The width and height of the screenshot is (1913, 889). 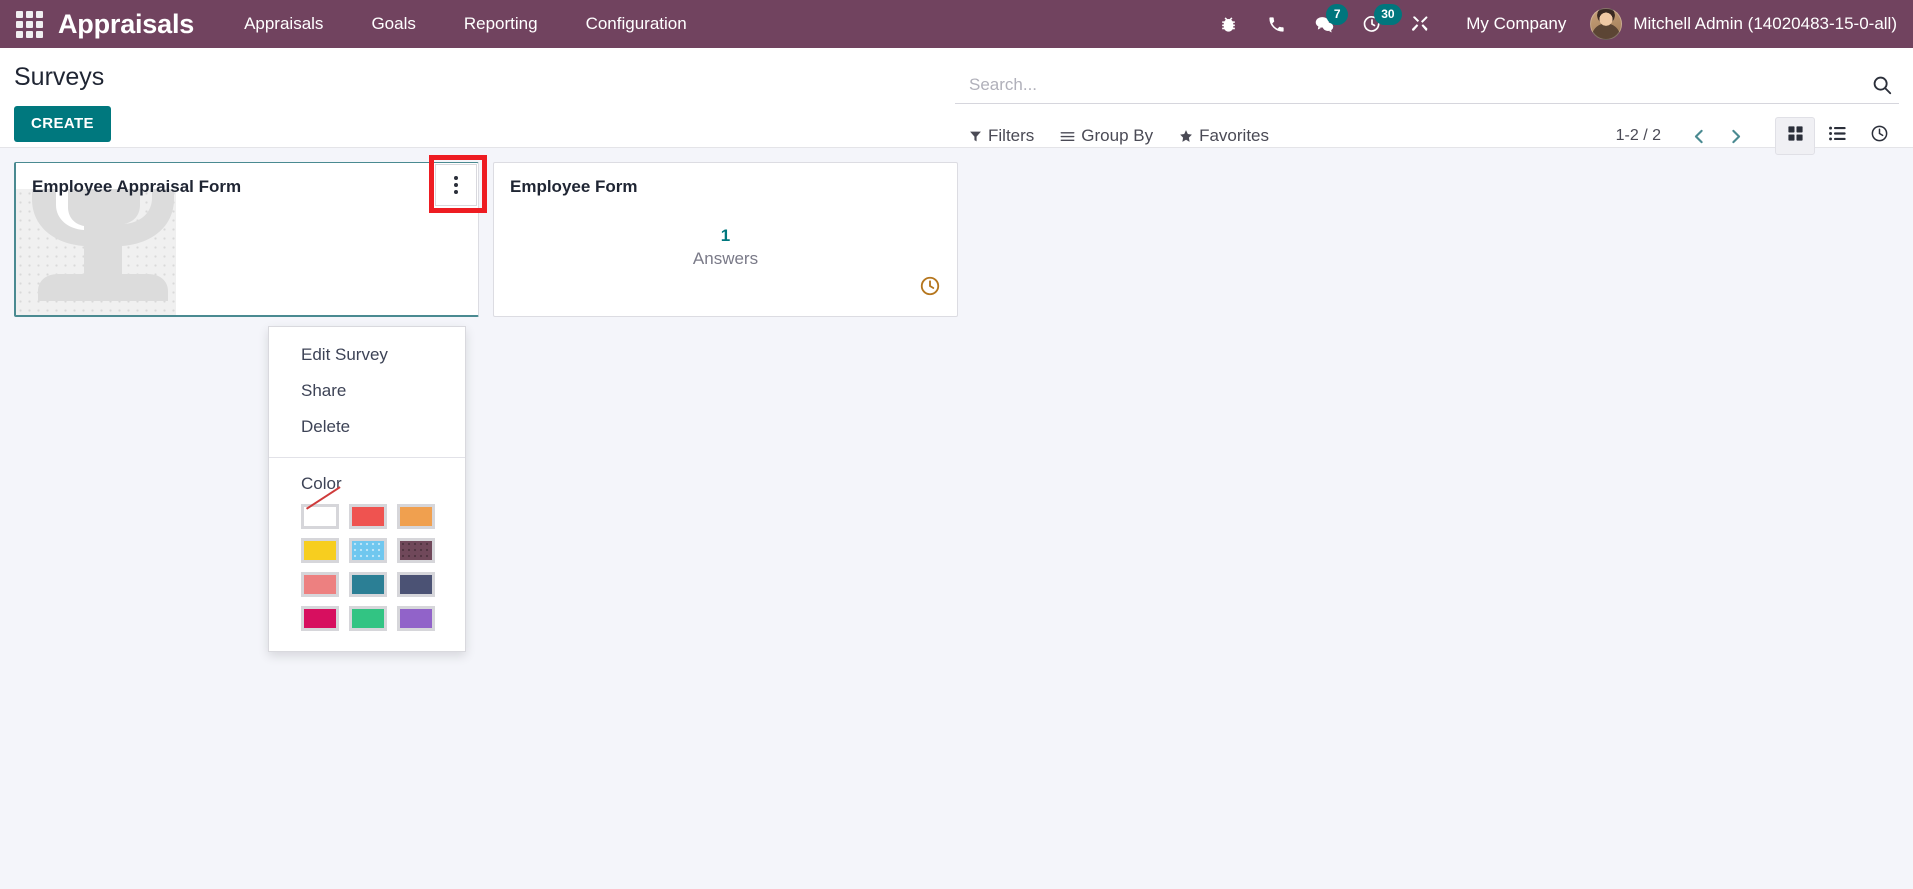 I want to click on kanban-card-kebab-menu, so click(x=456, y=185).